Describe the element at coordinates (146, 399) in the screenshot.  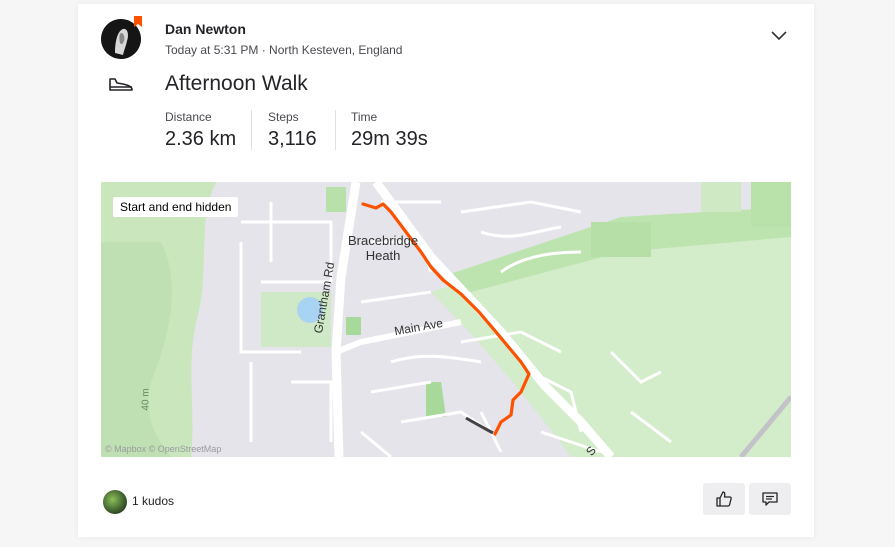
I see `contour-label: 40 m` at that location.